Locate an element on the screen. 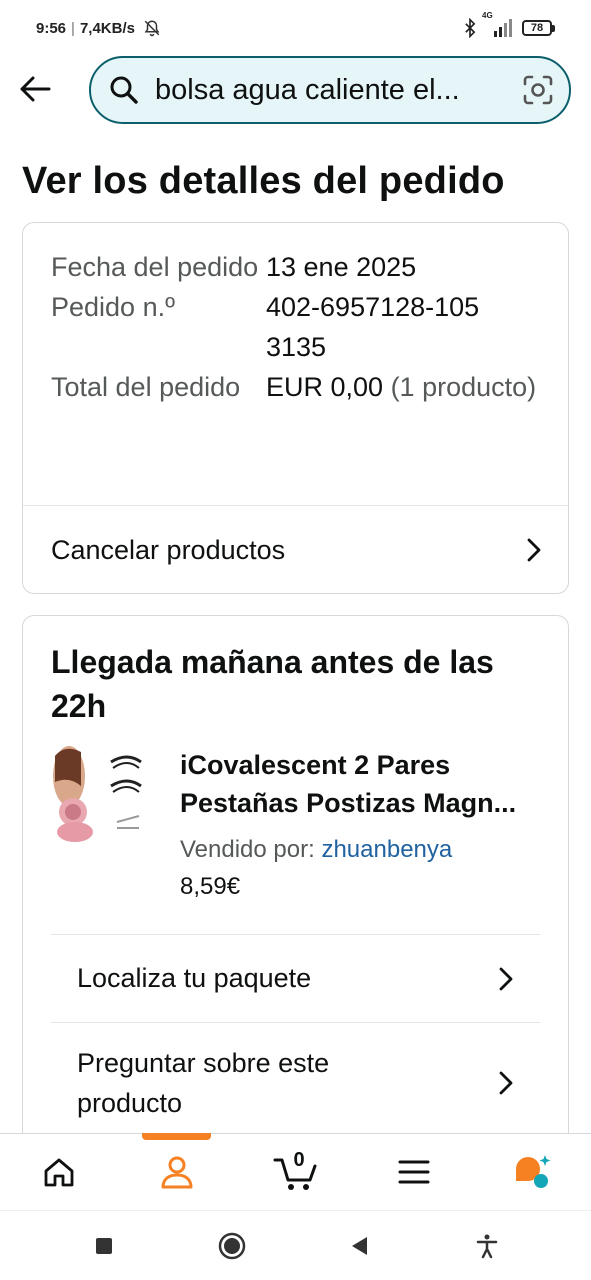 The height and width of the screenshot is (1280, 591). battery-tip is located at coordinates (553, 28).